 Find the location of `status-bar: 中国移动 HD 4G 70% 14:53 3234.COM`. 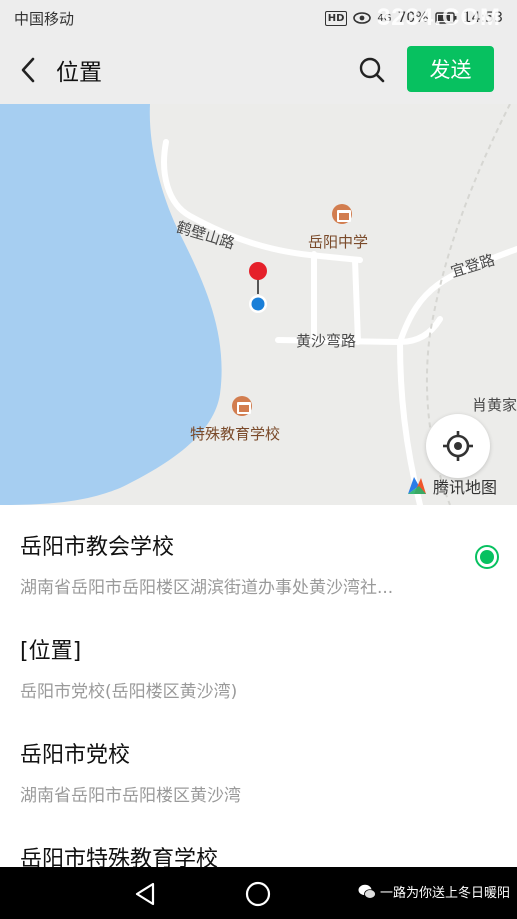

status-bar: 中国移动 HD 4G 70% 14:53 3234.COM is located at coordinates (258, 18).